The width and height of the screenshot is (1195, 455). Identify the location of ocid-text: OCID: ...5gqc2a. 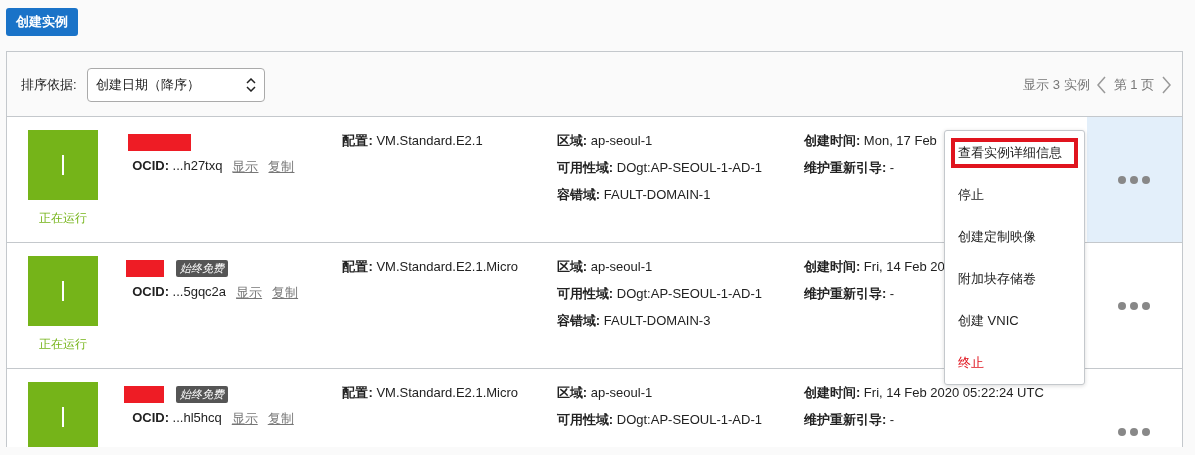
(179, 292).